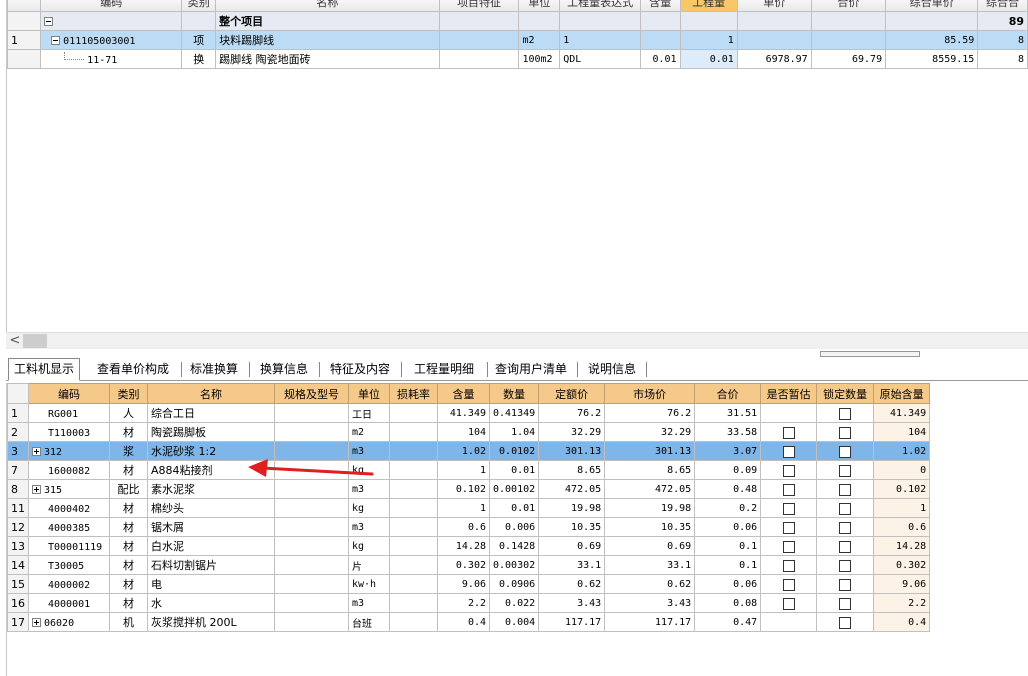 Image resolution: width=1028 pixels, height=676 pixels. Describe the element at coordinates (444, 369) in the screenshot. I see `tab-quantity-details: 工程量明细` at that location.